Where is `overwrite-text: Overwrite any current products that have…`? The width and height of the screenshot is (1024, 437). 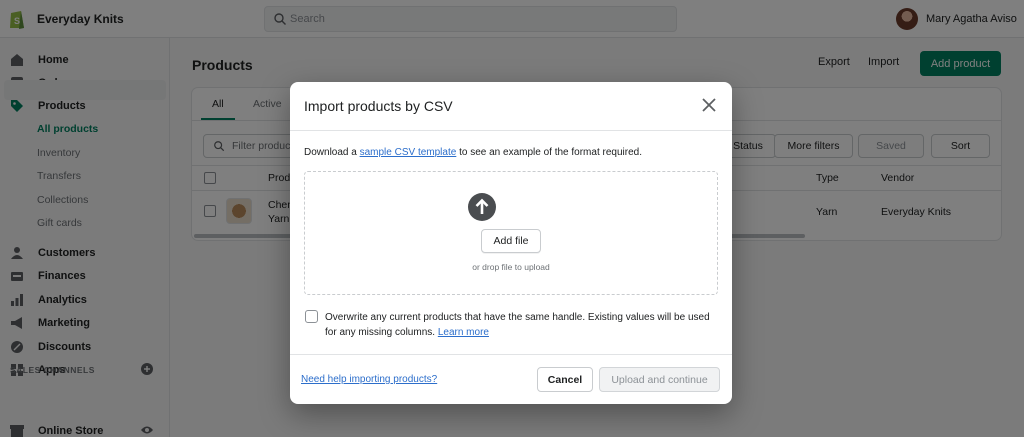 overwrite-text: Overwrite any current products that have… is located at coordinates (517, 325).